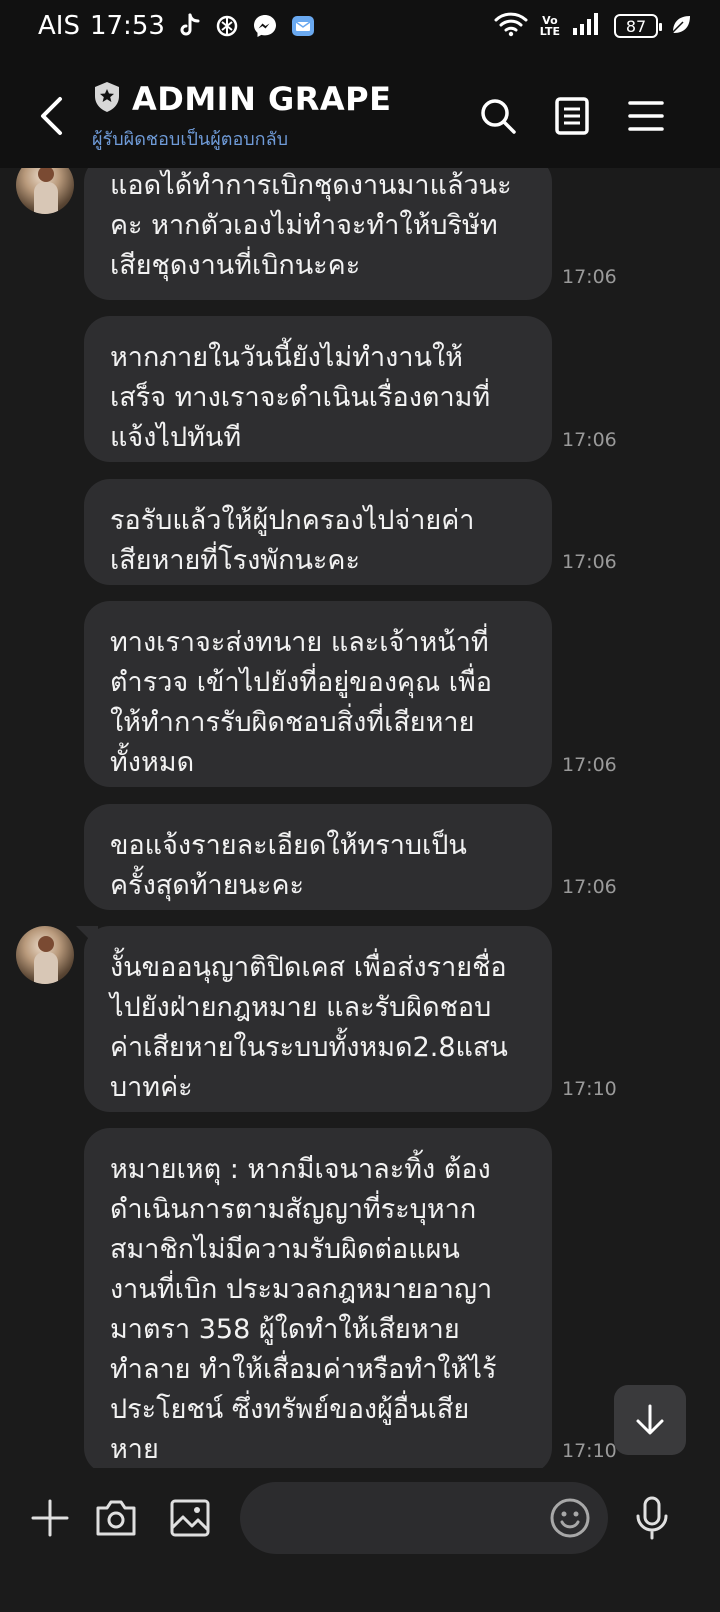 The height and width of the screenshot is (1612, 720). I want to click on notes-button, so click(572, 116).